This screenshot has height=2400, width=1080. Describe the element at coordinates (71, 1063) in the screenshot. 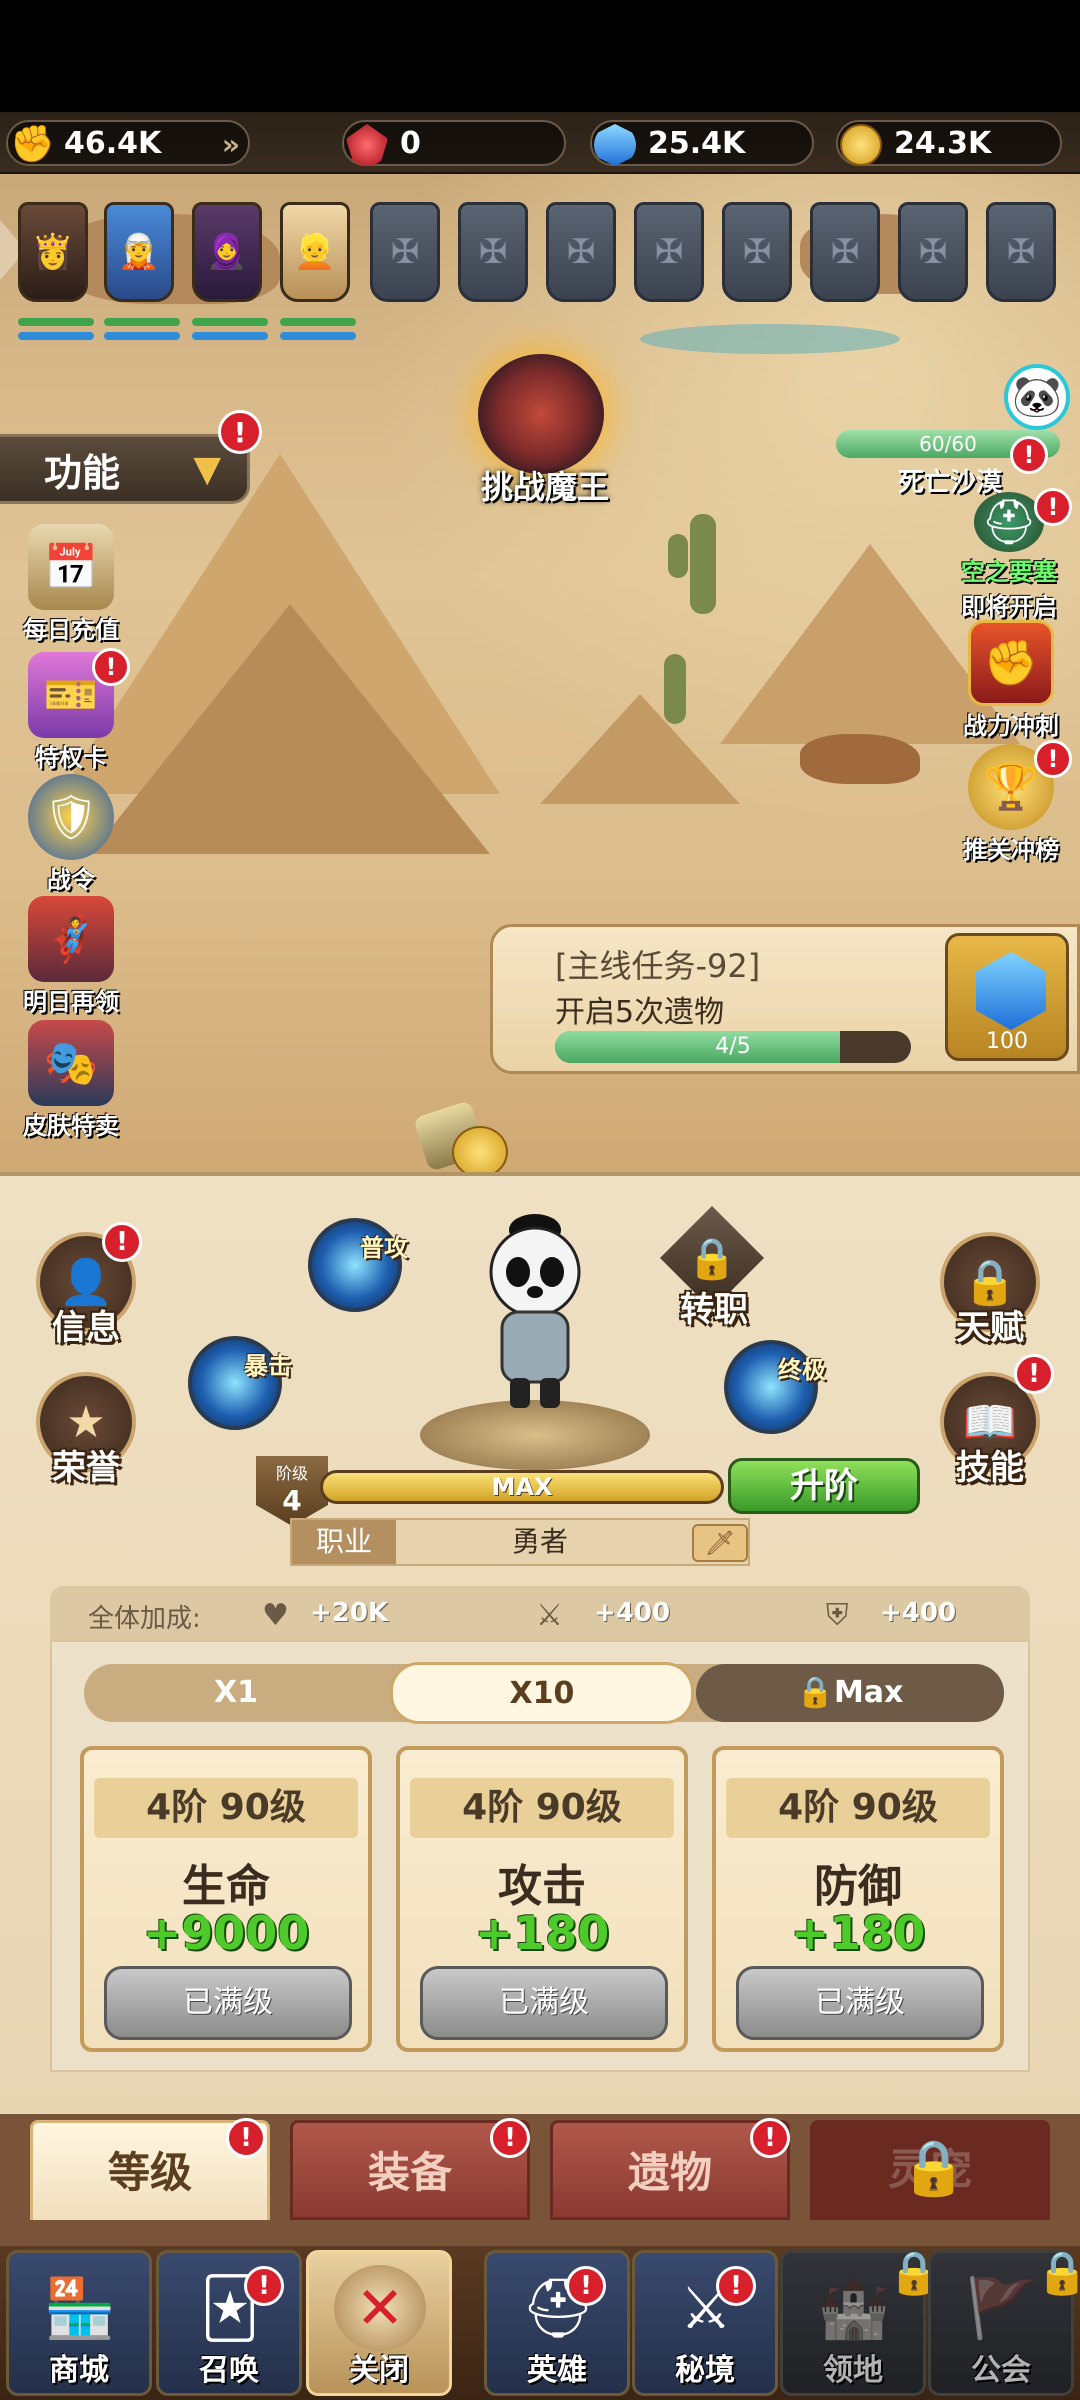

I see `skin-icon: 🎭` at that location.